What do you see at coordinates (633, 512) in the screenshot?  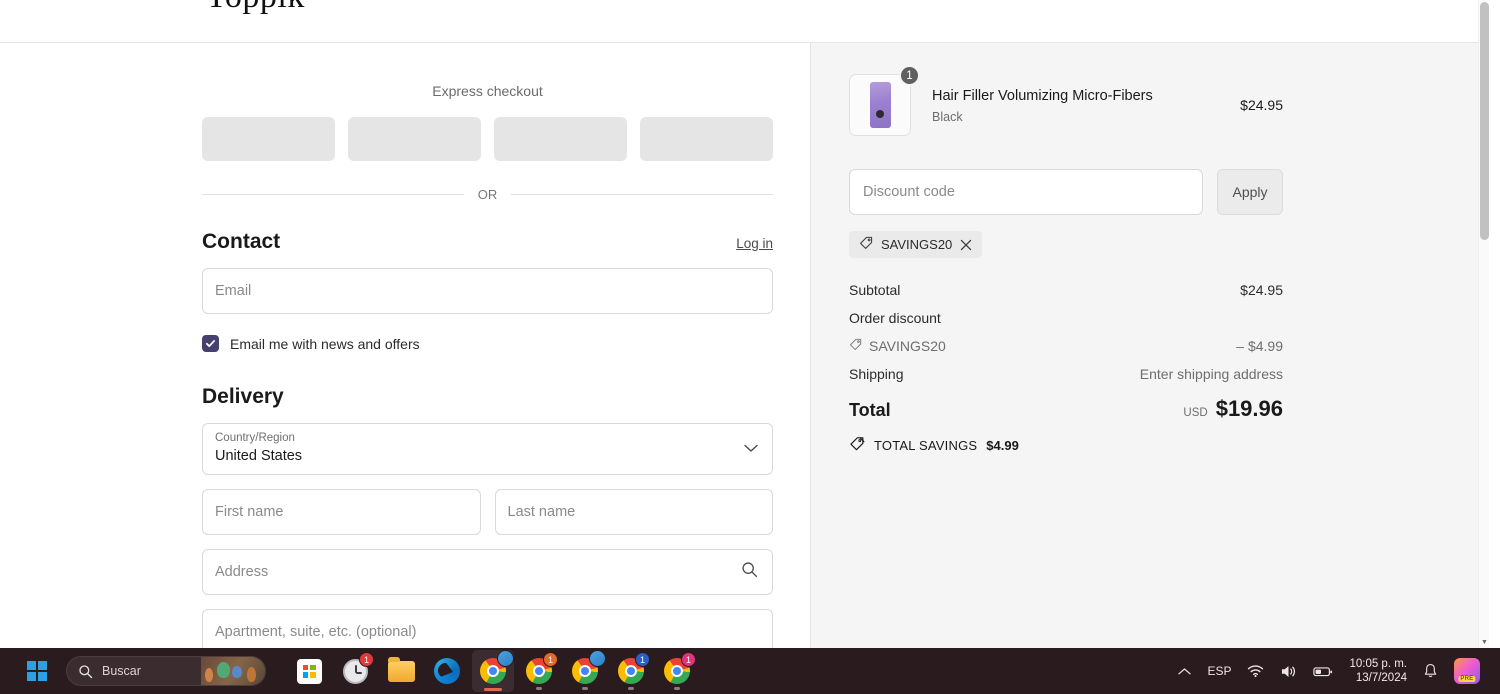 I see `last-name-field: Last name` at bounding box center [633, 512].